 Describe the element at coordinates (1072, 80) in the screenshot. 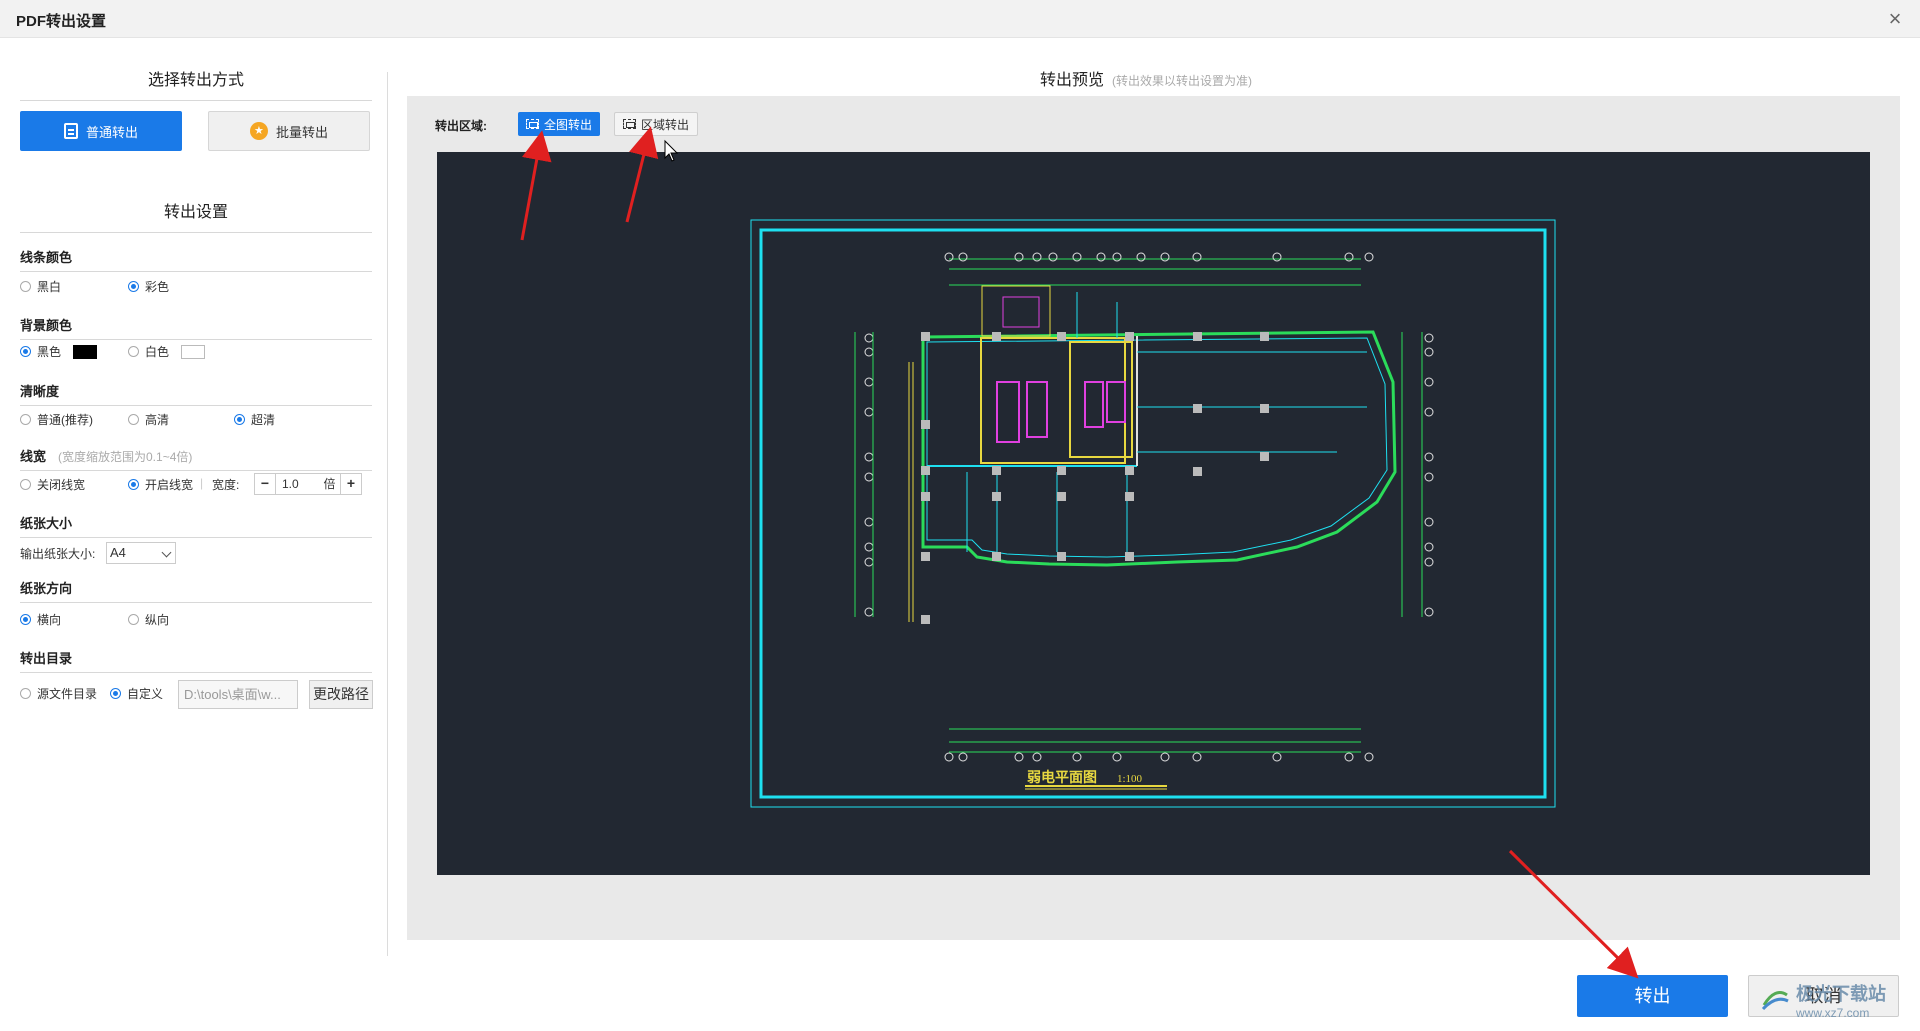

I see `preview-title-text: 转出预览` at that location.